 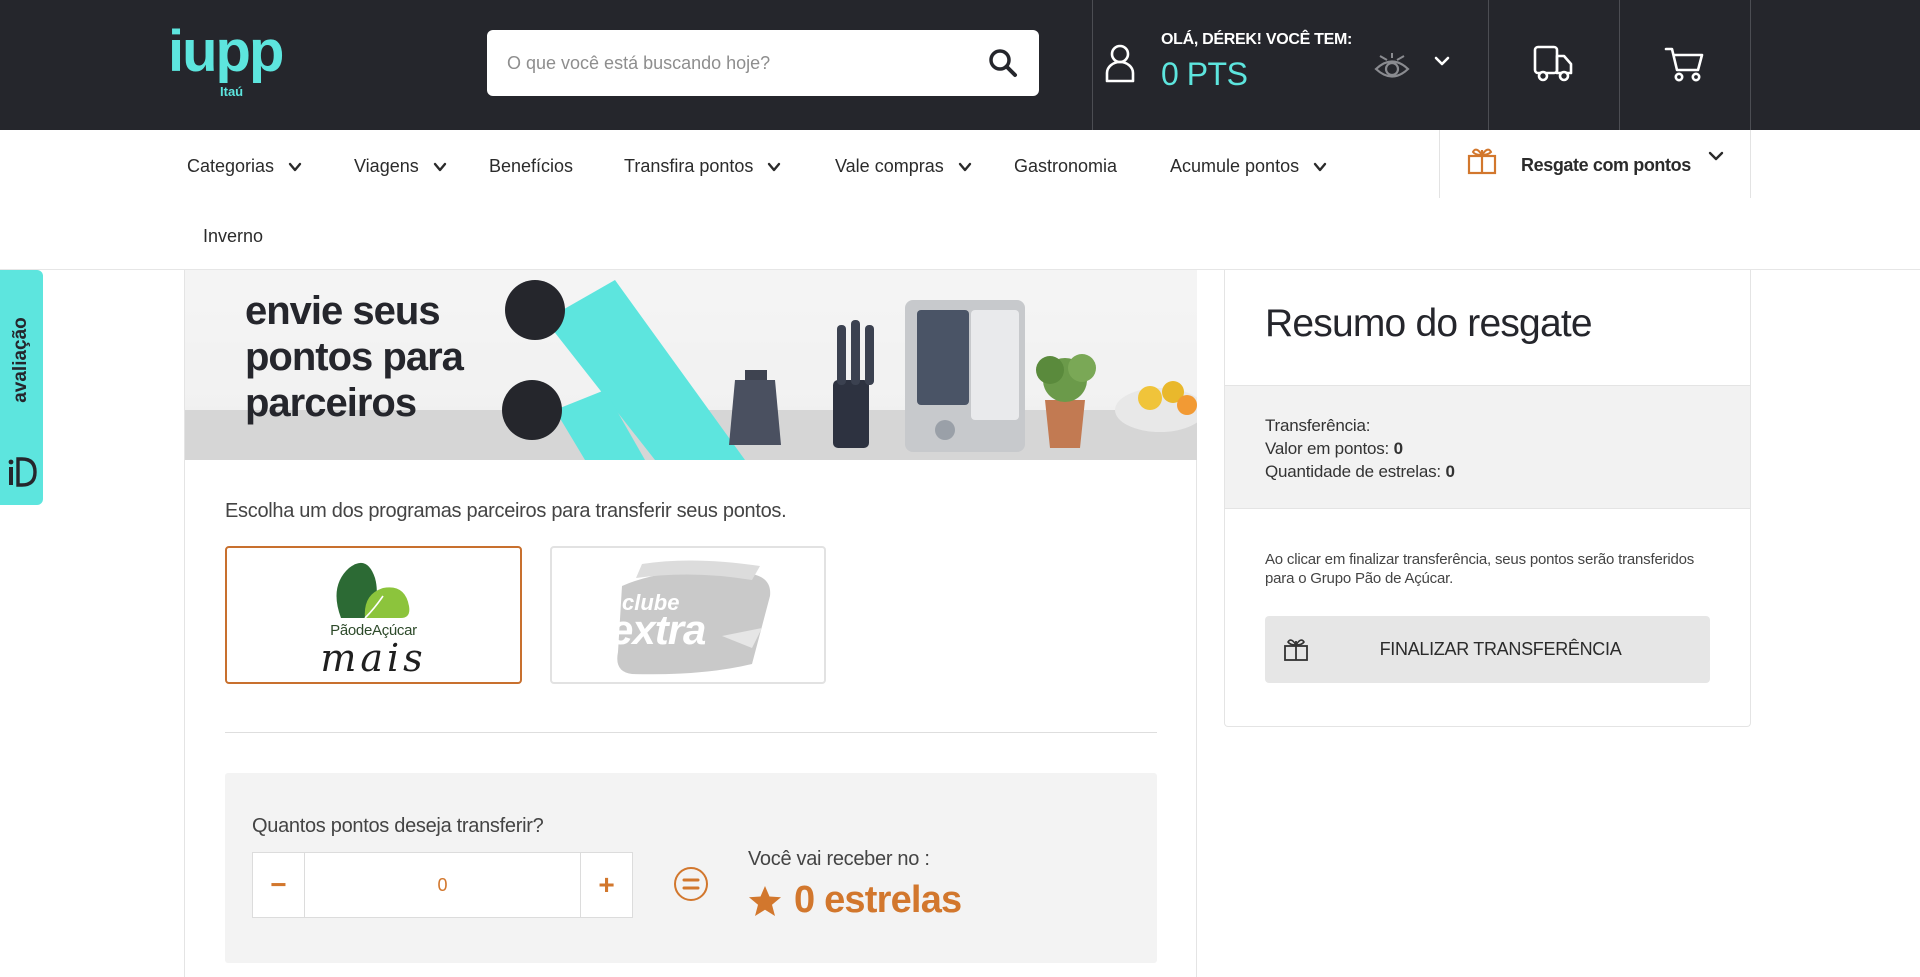 I want to click on nav-viagens: Viagens, so click(x=400, y=166).